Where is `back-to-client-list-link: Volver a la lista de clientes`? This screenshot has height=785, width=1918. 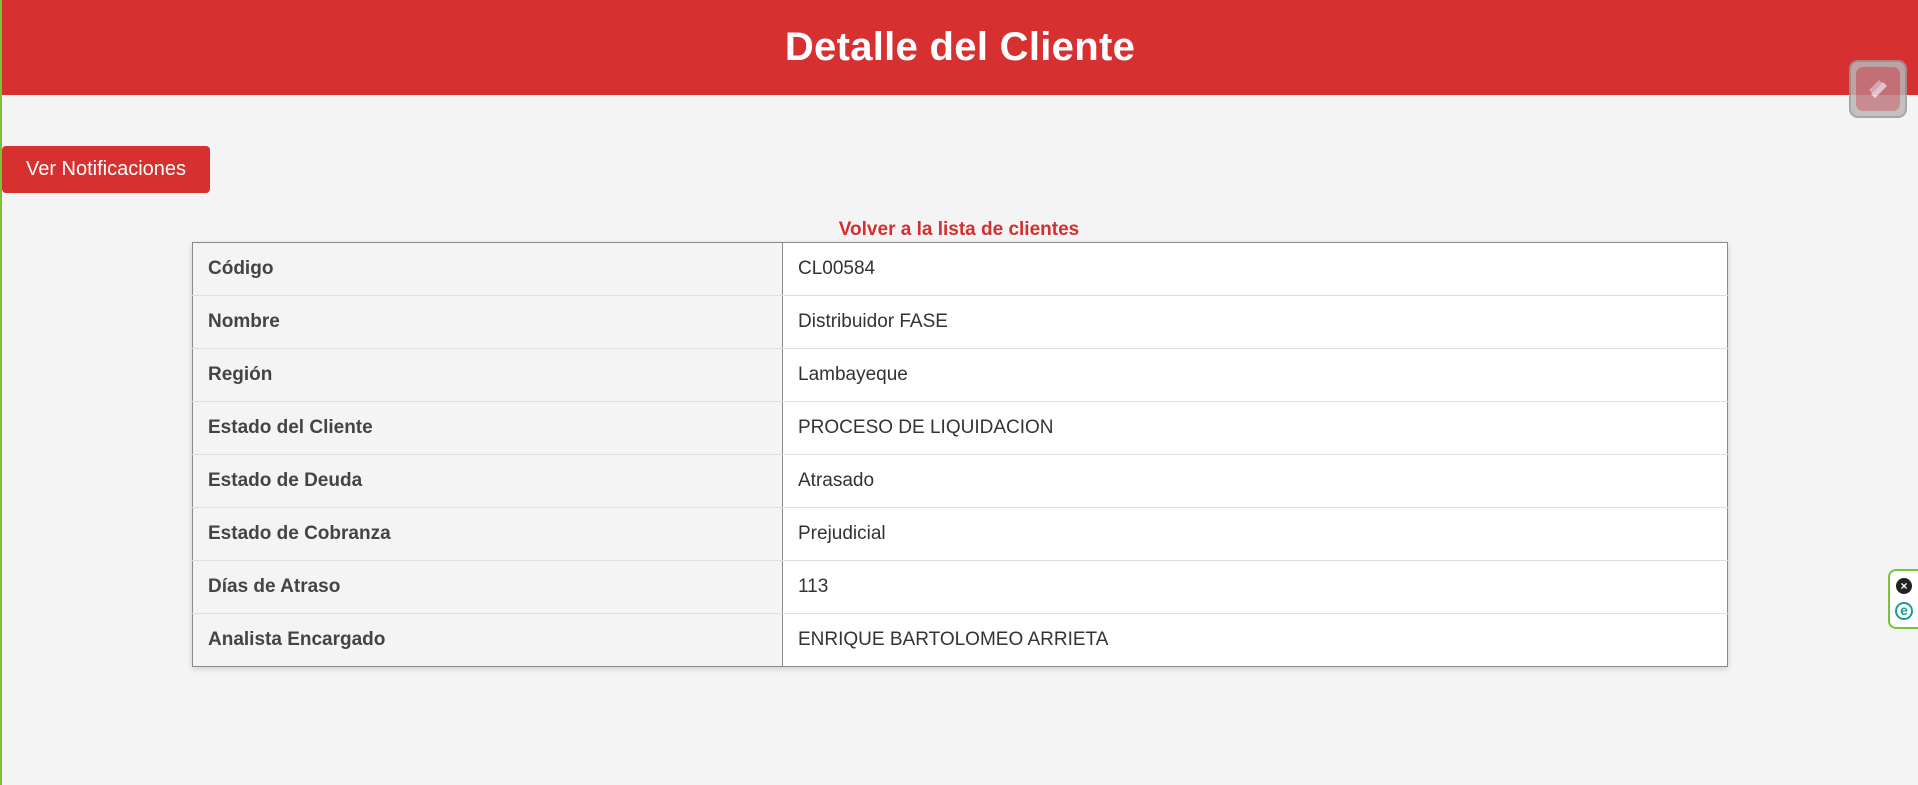 back-to-client-list-link: Volver a la lista de clientes is located at coordinates (959, 229).